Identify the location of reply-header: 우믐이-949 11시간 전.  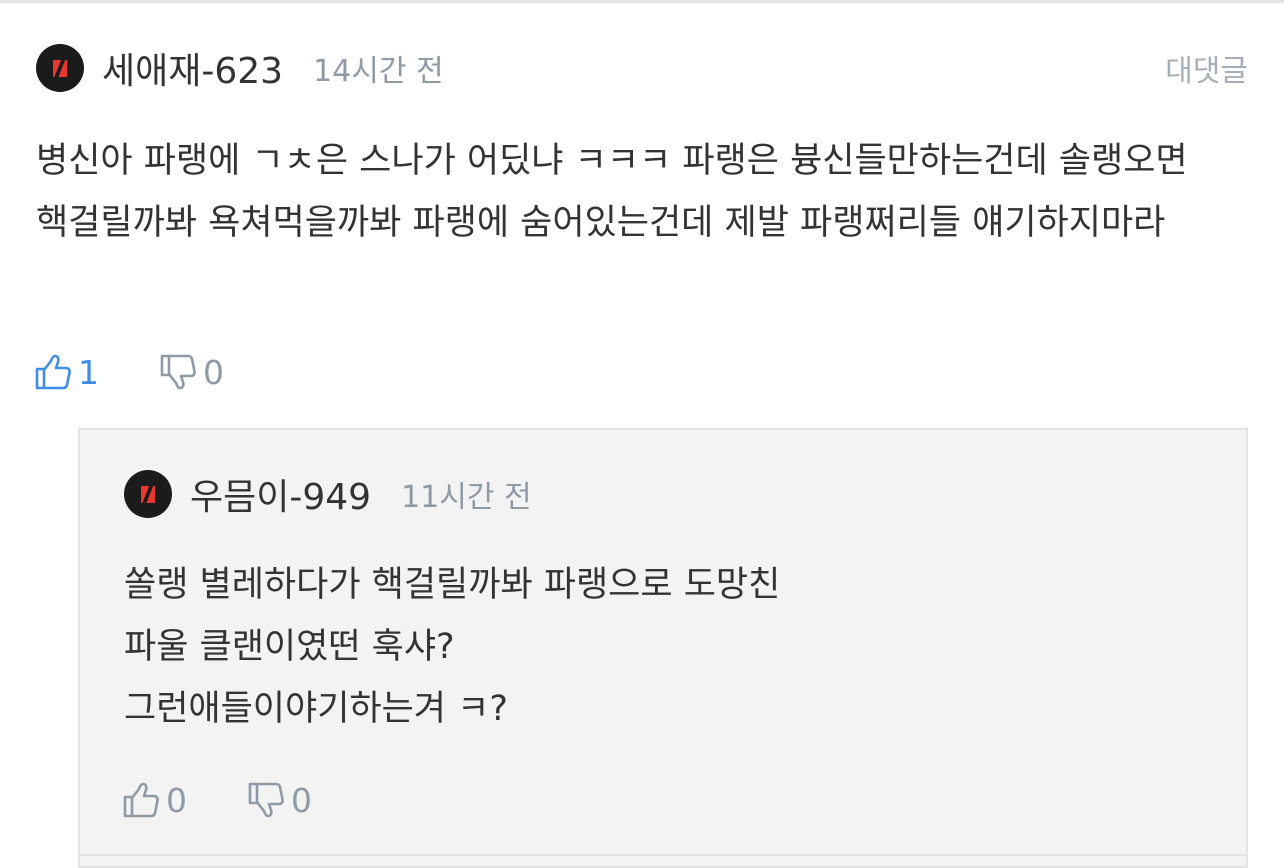
(664, 494).